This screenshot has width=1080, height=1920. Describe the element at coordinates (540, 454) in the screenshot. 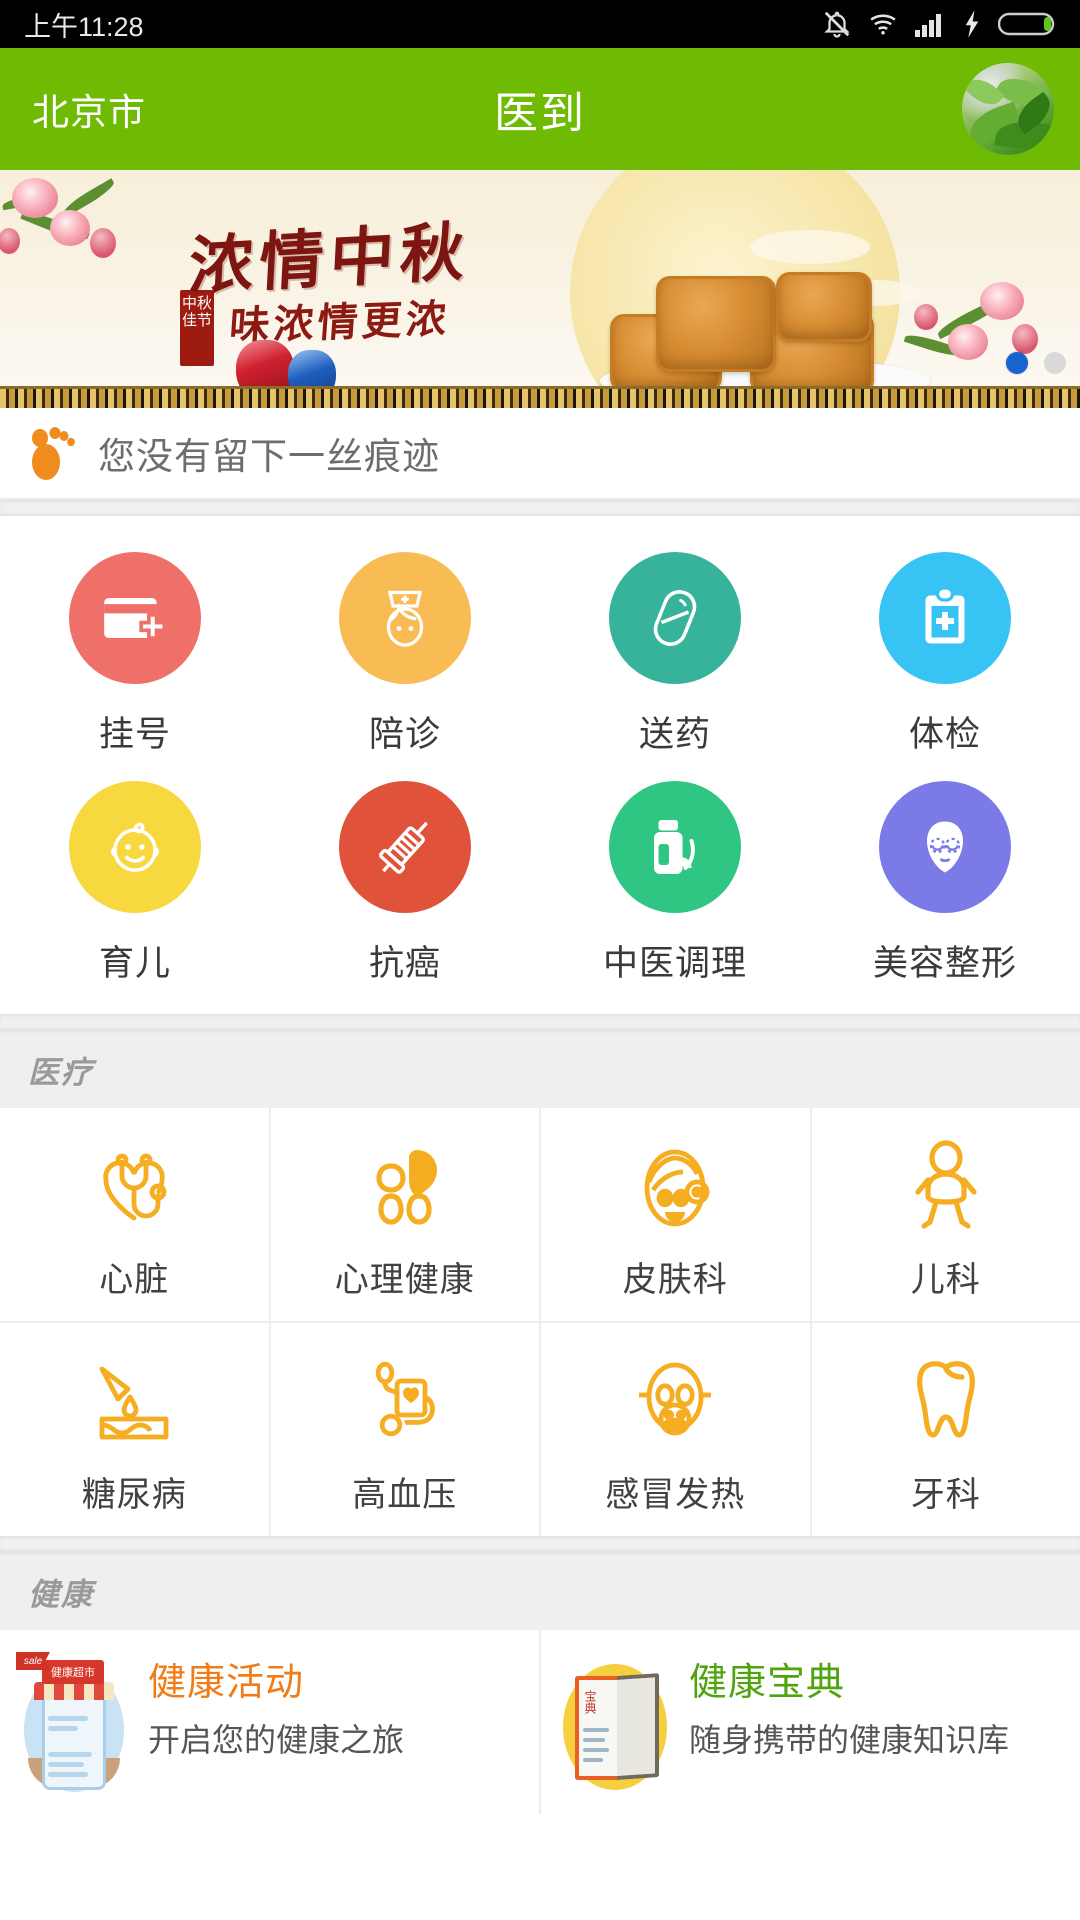

I see `browsing-trace-row: 您没有留下一丝痕迹` at that location.